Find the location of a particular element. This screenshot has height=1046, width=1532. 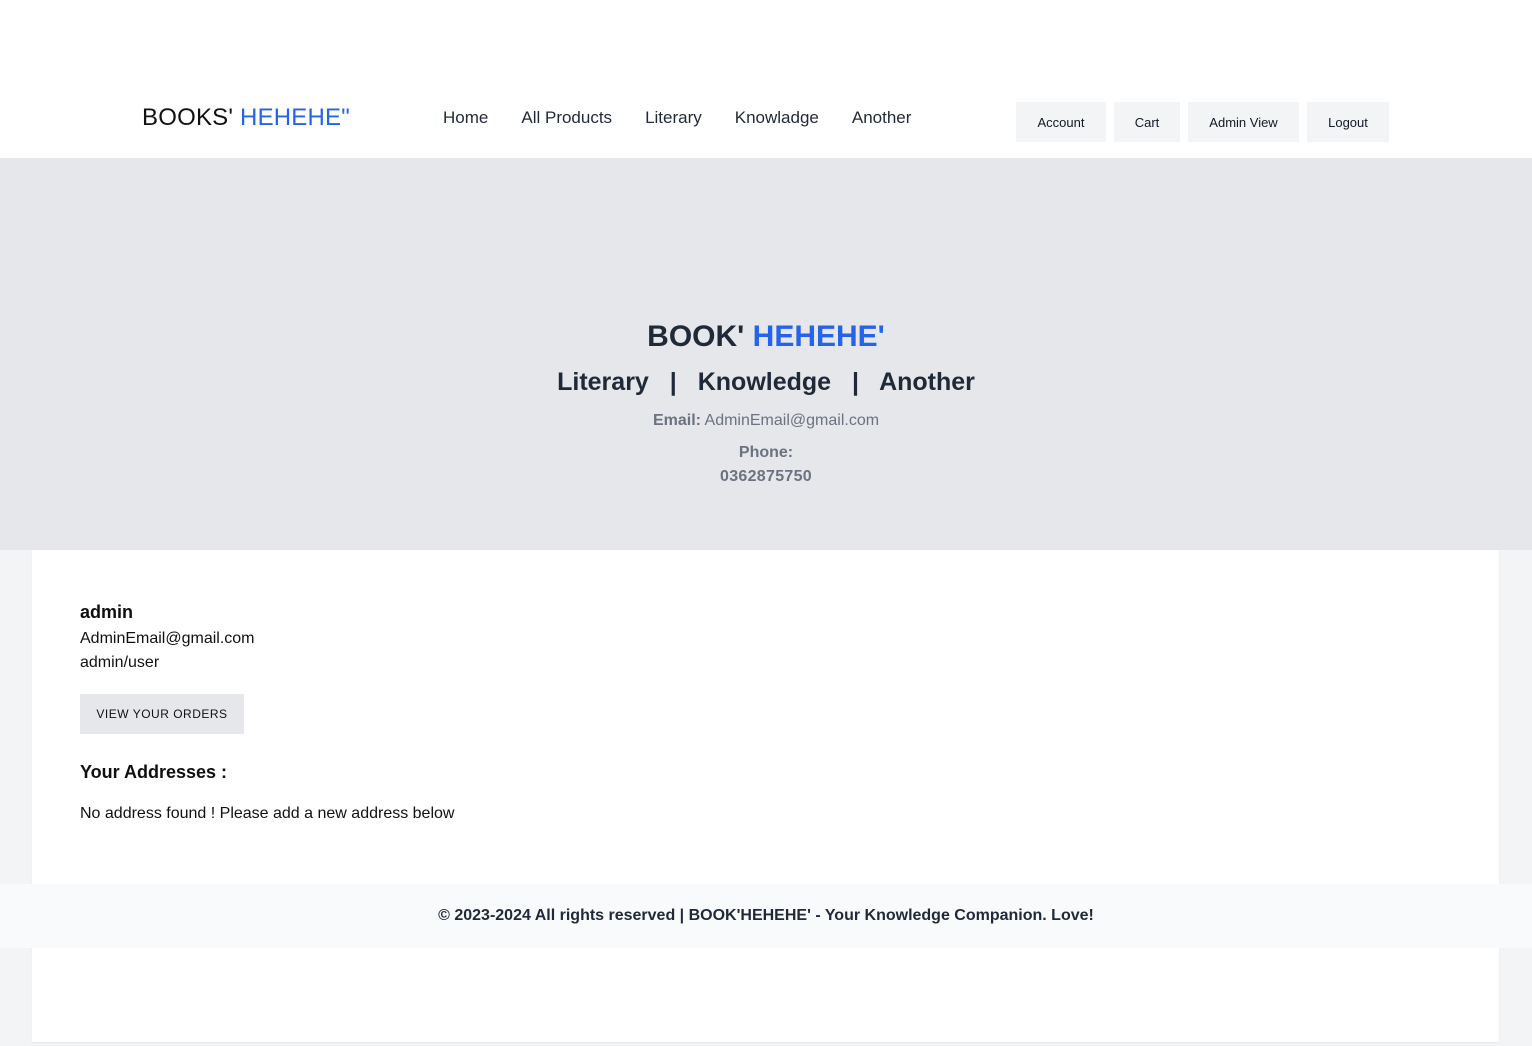

hero-category-another: Another is located at coordinates (927, 382).